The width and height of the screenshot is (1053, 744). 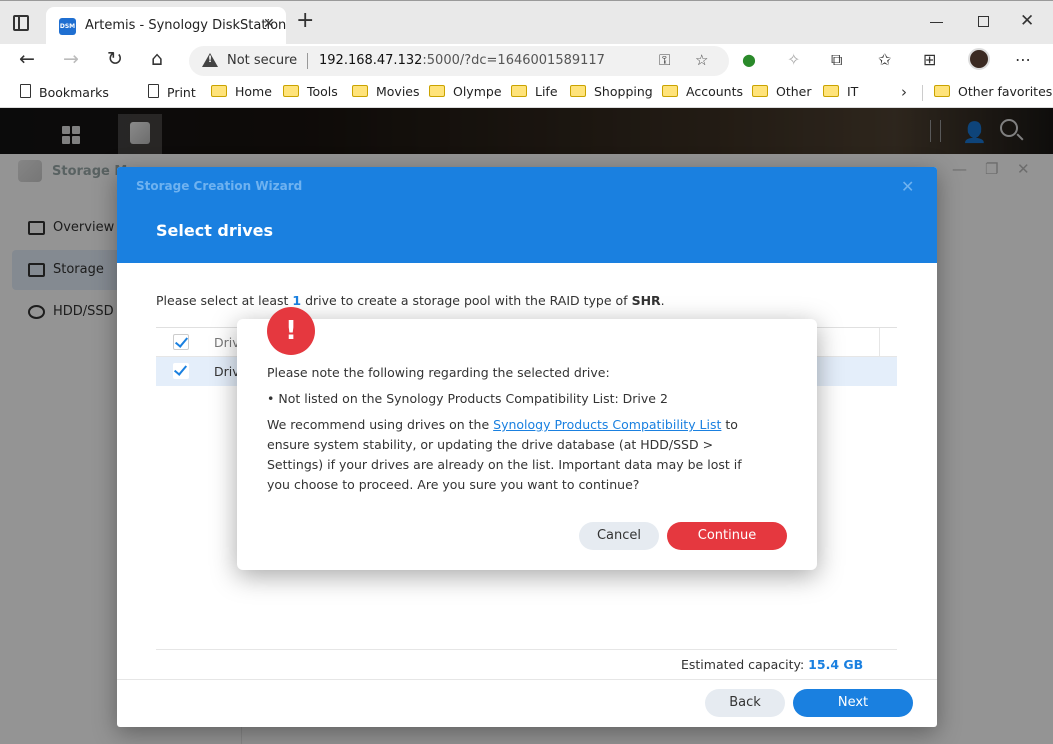 I want to click on add-favorite-icon: ☆, so click(x=701, y=60).